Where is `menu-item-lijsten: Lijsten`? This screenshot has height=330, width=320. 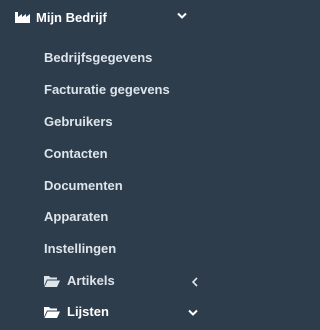
menu-item-lijsten: Lijsten is located at coordinates (104, 313).